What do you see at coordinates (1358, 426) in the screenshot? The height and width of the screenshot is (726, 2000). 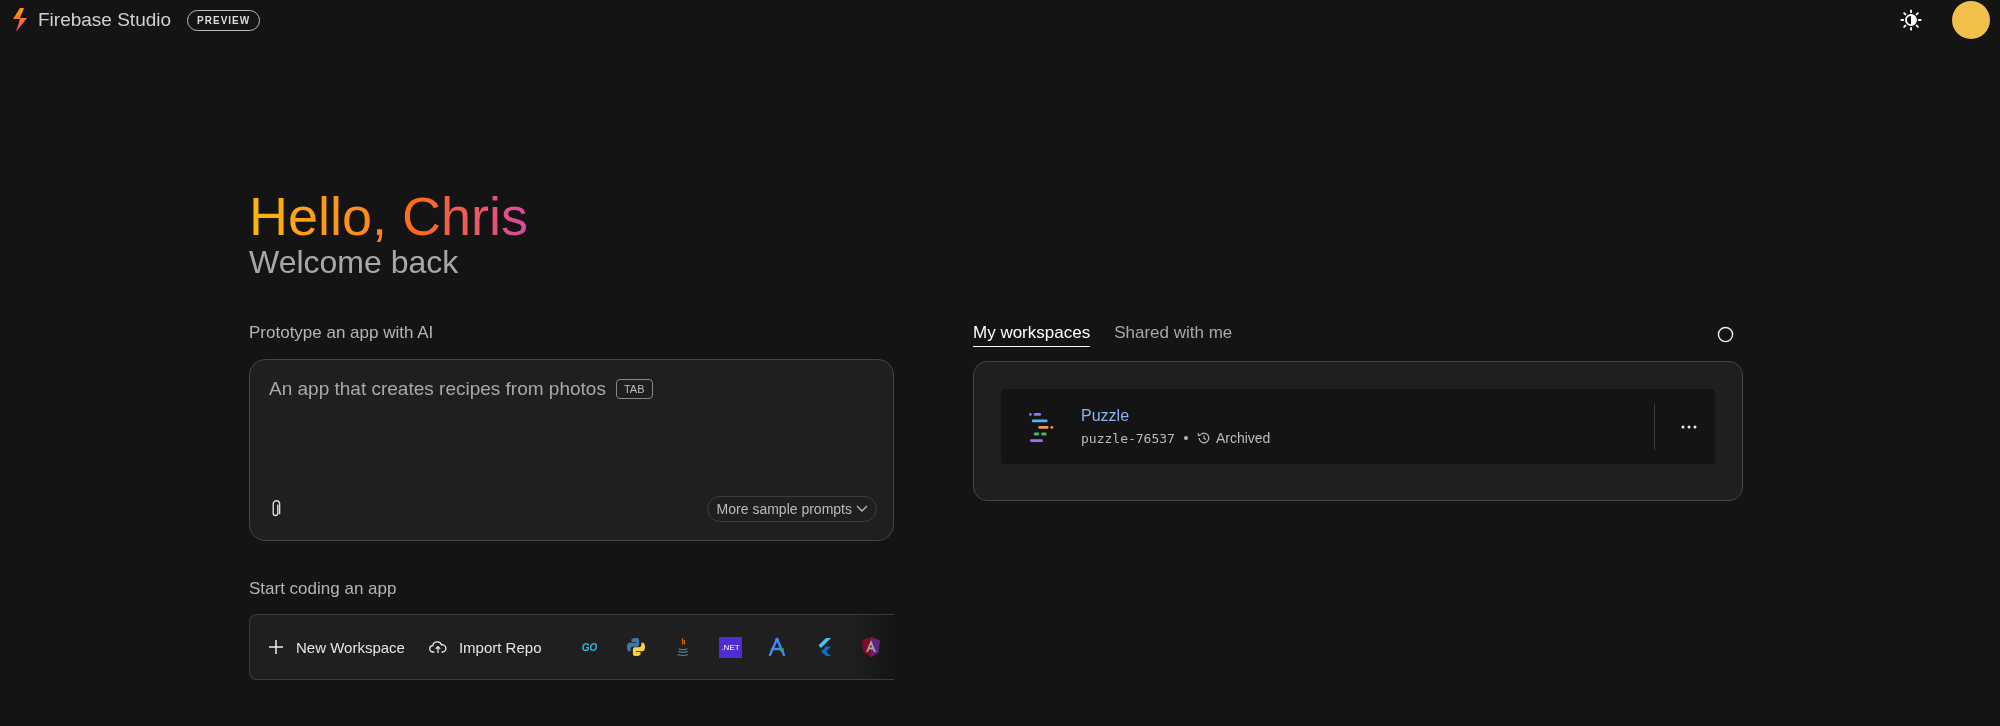 I see `workspace-item: Puzzle puzzle-76537 Archived` at bounding box center [1358, 426].